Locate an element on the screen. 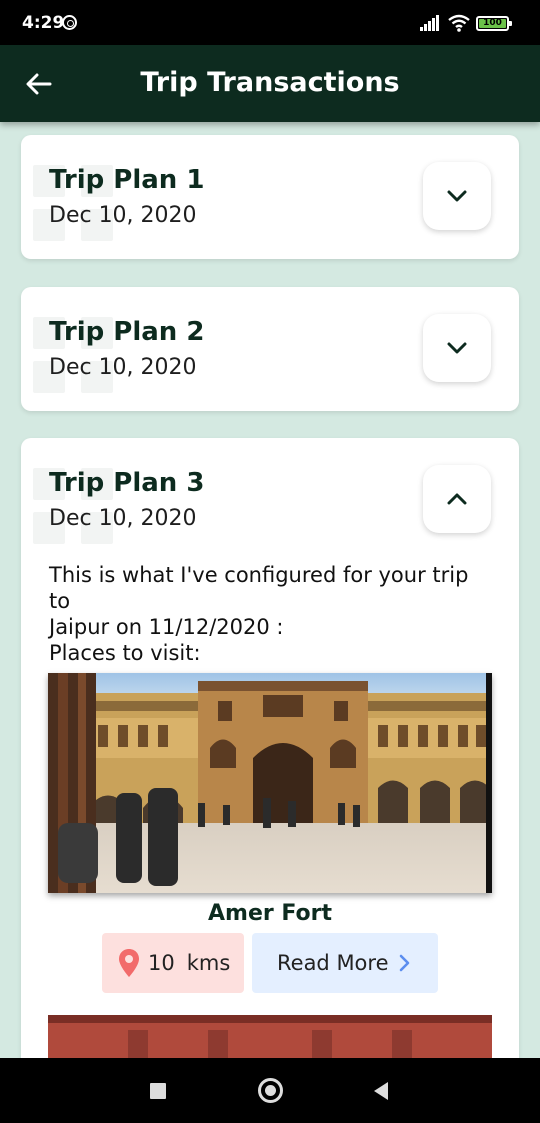 The width and height of the screenshot is (540, 1123). status-bar: 4:29 100 is located at coordinates (270, 22).